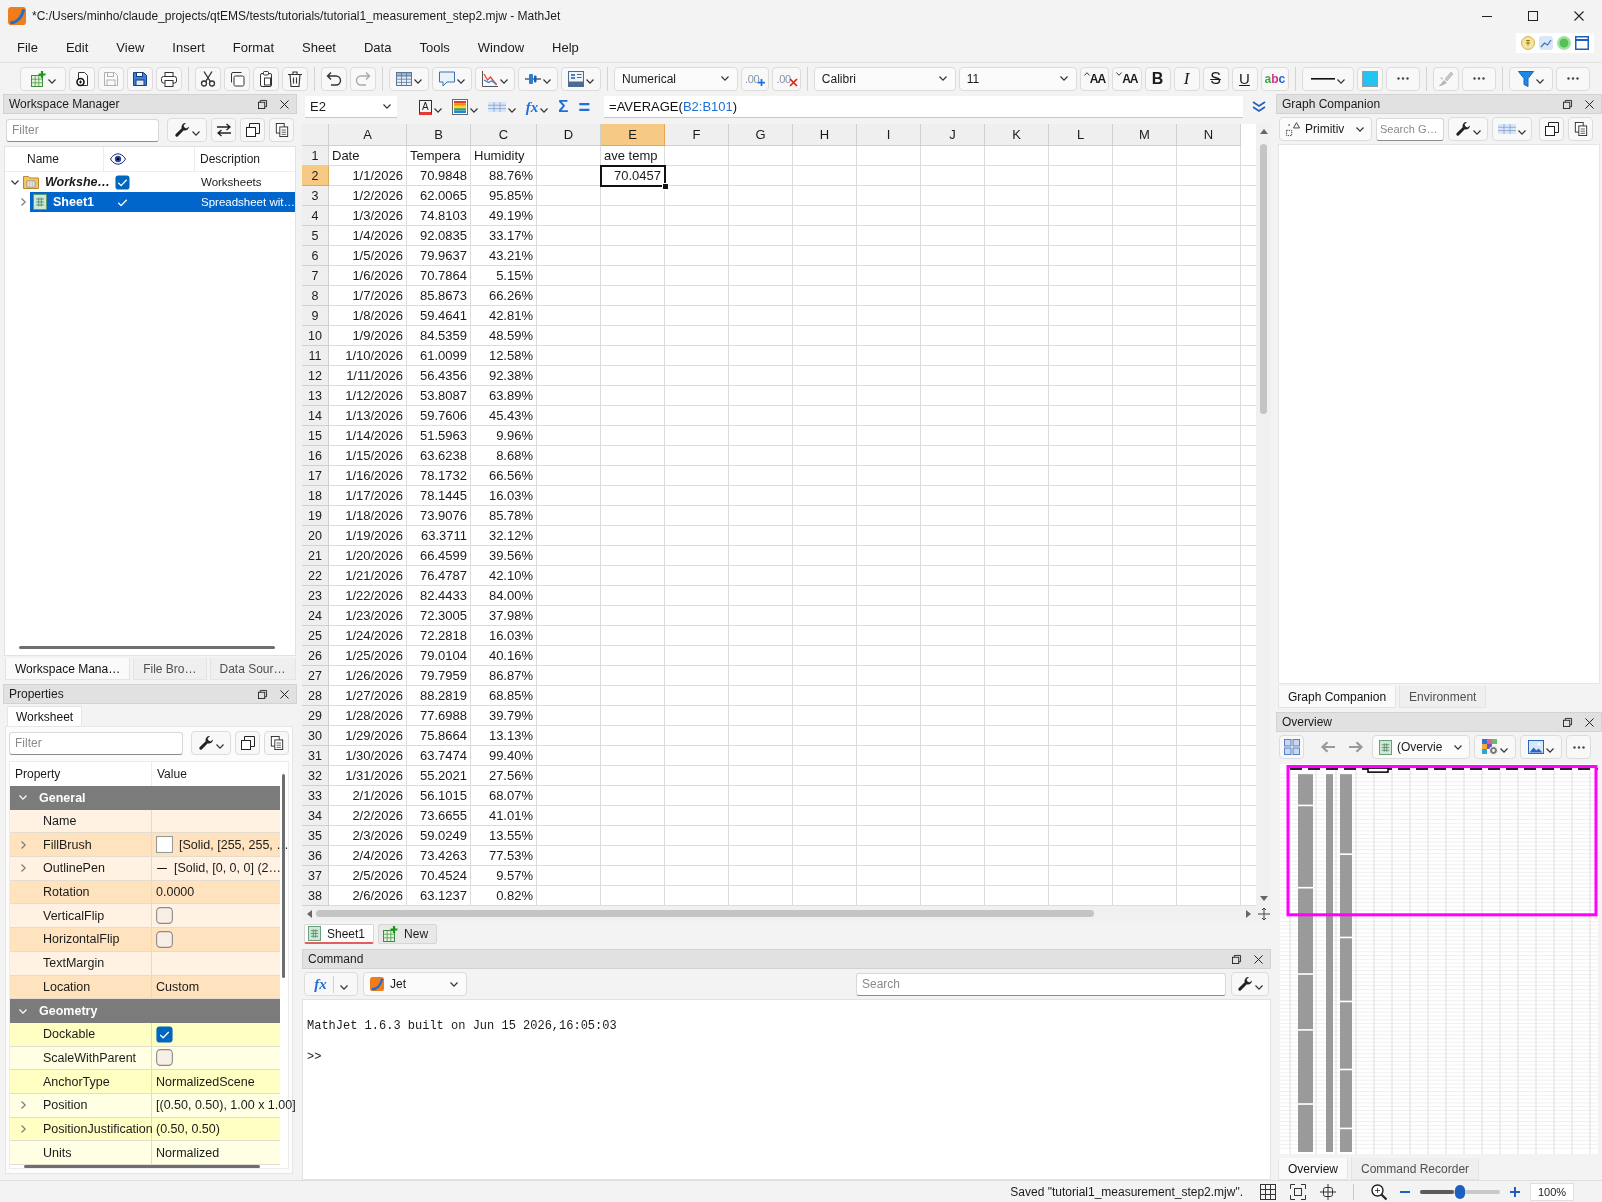 Image resolution: width=1602 pixels, height=1202 pixels. I want to click on insert-chart-button, so click(495, 78).